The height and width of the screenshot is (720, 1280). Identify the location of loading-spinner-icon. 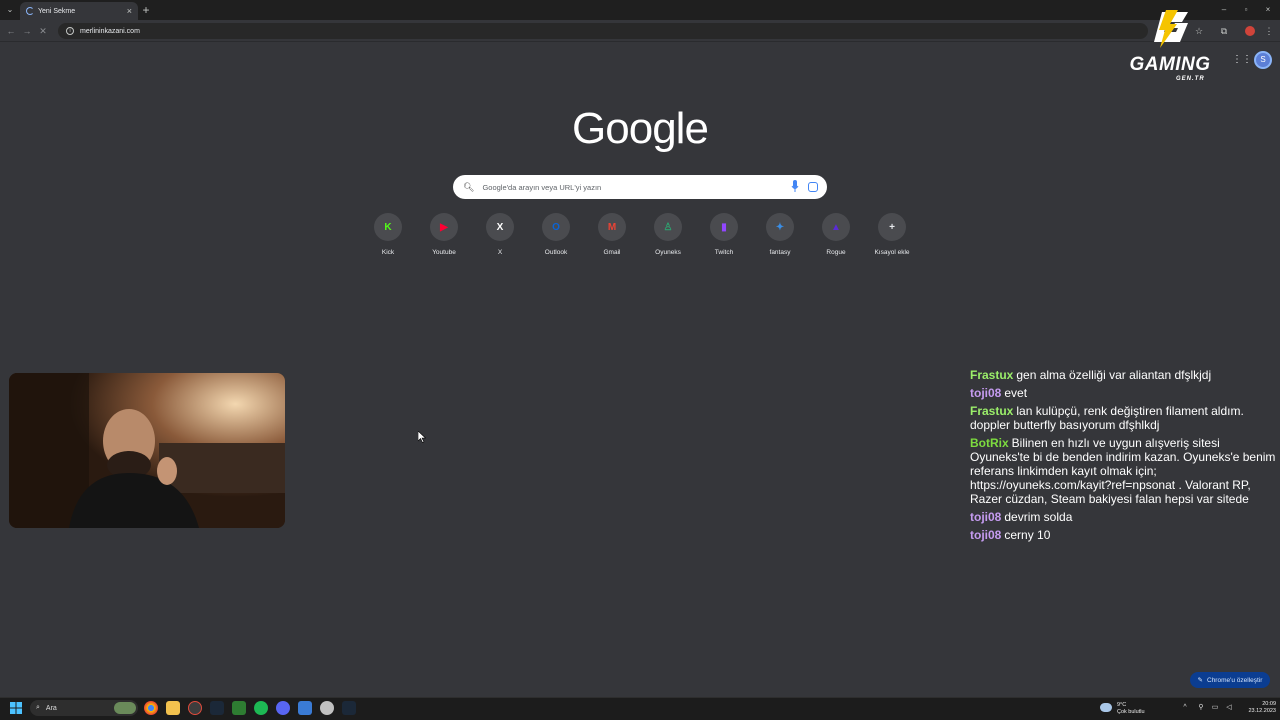
(30, 11).